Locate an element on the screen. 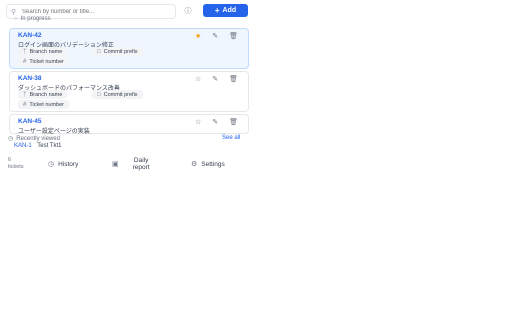 This screenshot has width=512, height=320. settings-button: ⚙ Settings is located at coordinates (208, 164).